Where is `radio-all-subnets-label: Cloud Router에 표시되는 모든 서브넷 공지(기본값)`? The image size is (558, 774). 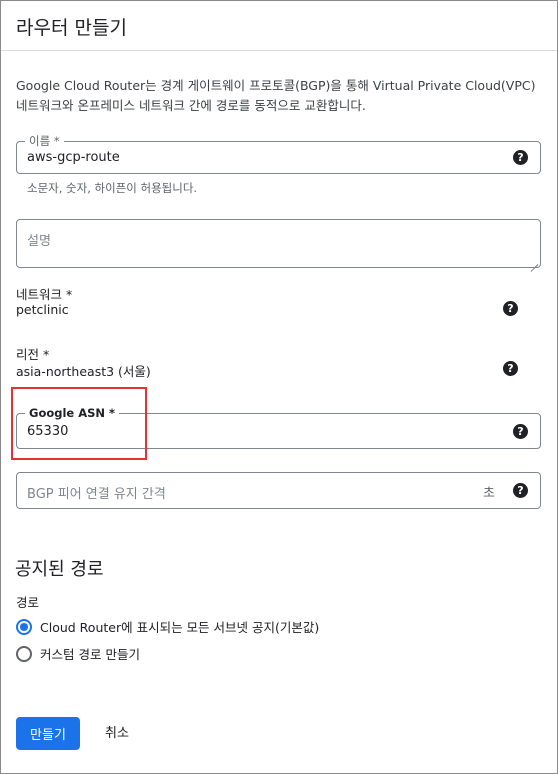 radio-all-subnets-label: Cloud Router에 표시되는 모든 서브넷 공지(기본값) is located at coordinates (180, 627).